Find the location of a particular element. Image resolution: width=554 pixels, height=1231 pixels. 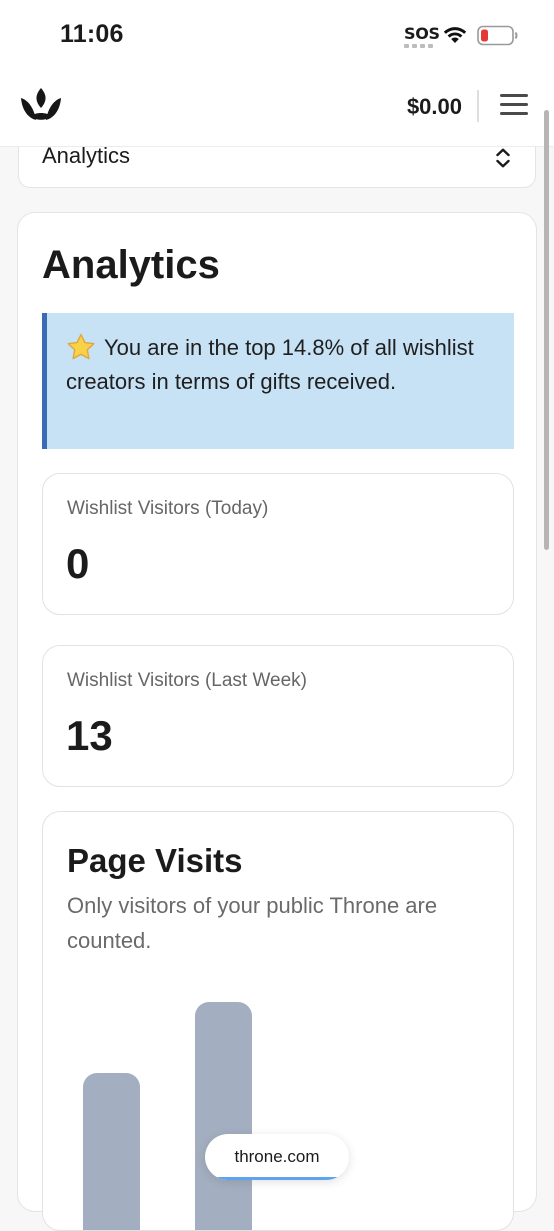

battery-low-icon is located at coordinates (497, 35).